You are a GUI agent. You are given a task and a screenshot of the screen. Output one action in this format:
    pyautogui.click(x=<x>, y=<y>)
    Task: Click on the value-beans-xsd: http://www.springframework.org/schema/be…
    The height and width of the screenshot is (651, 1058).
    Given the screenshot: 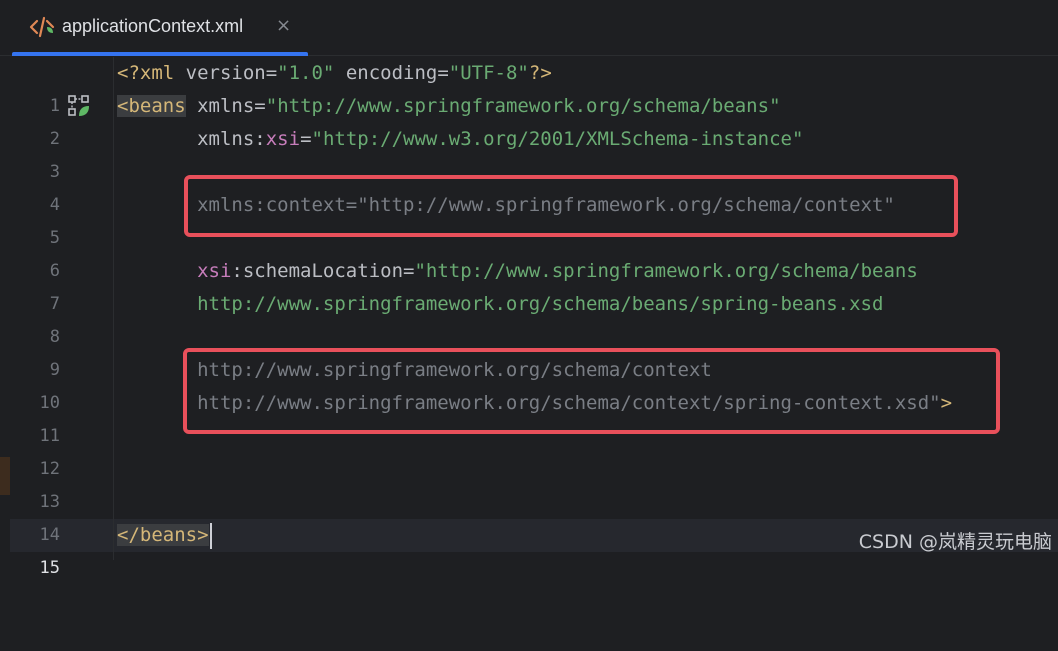 What is the action you would take?
    pyautogui.click(x=540, y=304)
    